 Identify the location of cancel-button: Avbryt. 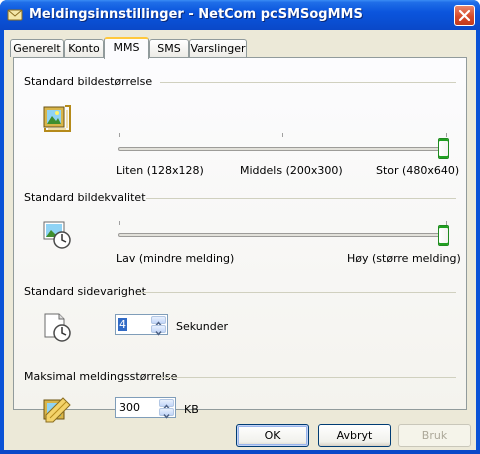
(354, 435).